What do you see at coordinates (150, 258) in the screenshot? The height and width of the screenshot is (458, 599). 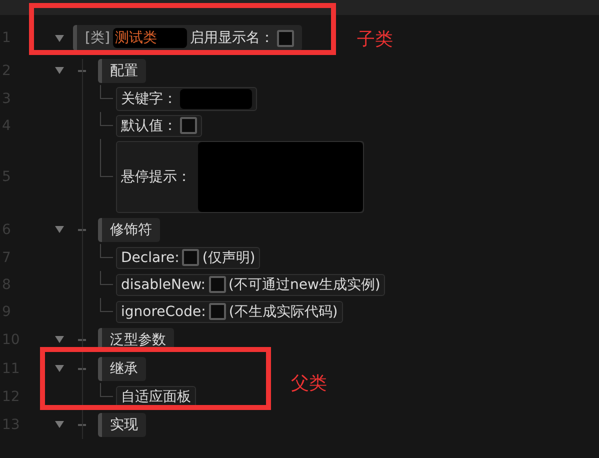 I see `field-label: Declare:` at bounding box center [150, 258].